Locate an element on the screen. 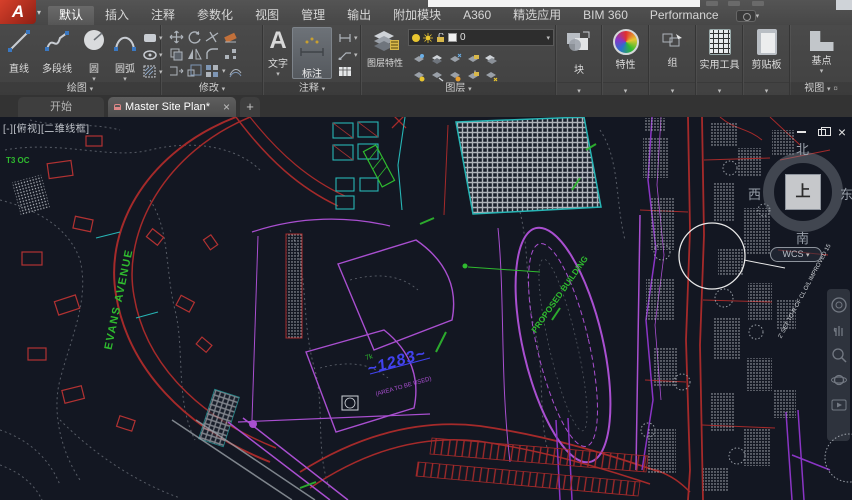 This screenshot has width=852, height=500. panel-title-draw: 绘图 ▾ is located at coordinates (80, 88).